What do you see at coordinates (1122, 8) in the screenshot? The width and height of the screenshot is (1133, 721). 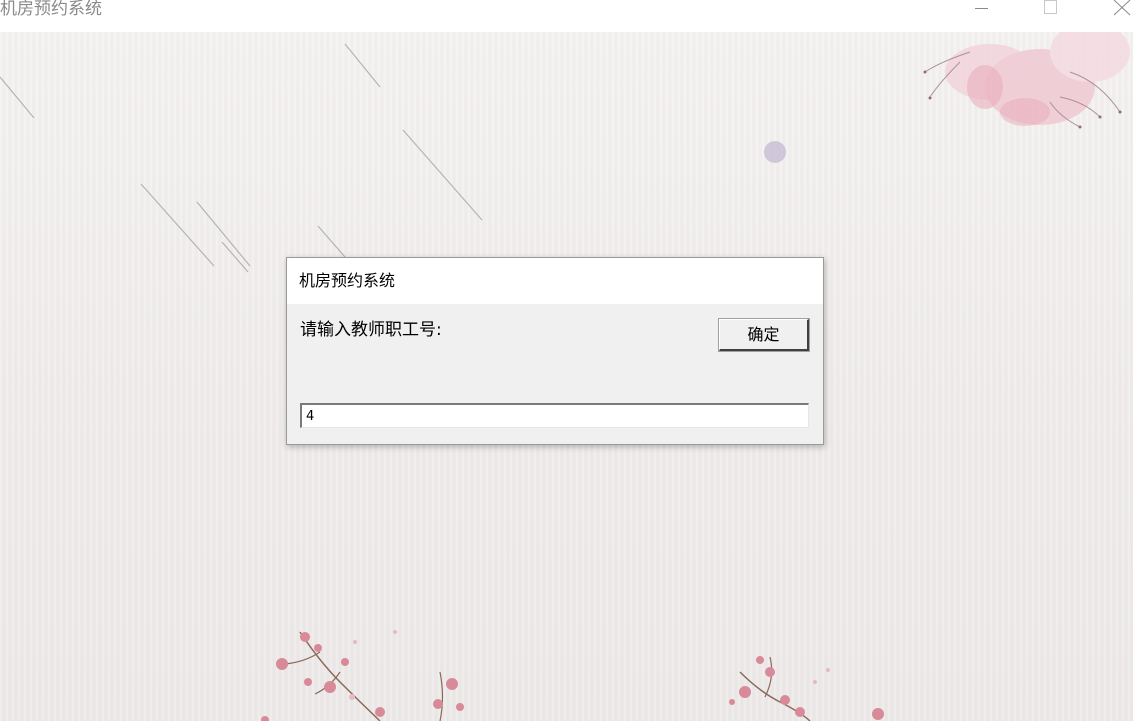 I see `close-icon` at bounding box center [1122, 8].